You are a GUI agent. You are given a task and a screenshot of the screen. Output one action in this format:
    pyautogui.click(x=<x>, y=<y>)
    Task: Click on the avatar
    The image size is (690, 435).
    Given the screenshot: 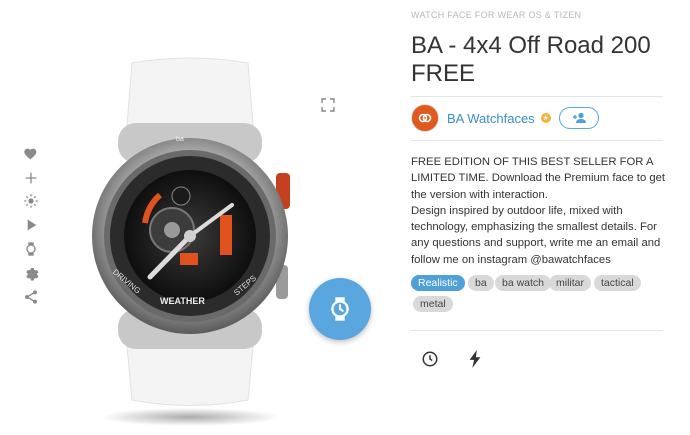 What is the action you would take?
    pyautogui.click(x=425, y=118)
    